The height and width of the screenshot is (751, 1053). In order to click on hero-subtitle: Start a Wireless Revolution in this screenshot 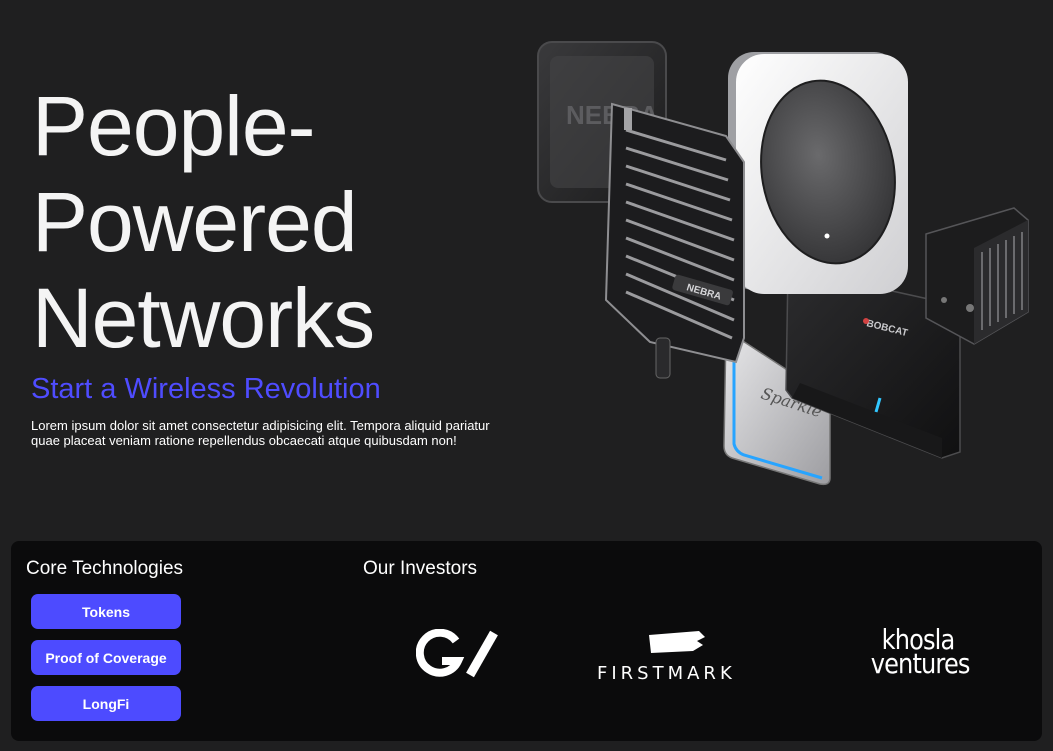, I will do `click(206, 389)`.